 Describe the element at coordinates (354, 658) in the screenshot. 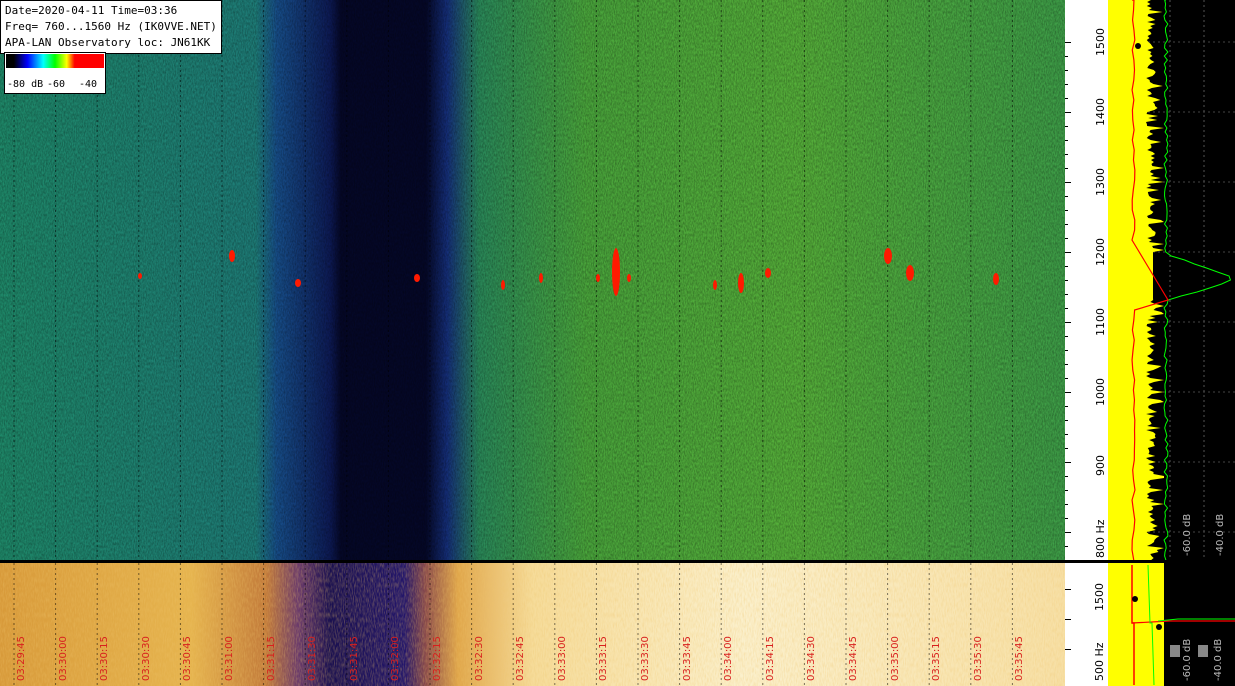

I see `time-label: 03:31:45` at that location.